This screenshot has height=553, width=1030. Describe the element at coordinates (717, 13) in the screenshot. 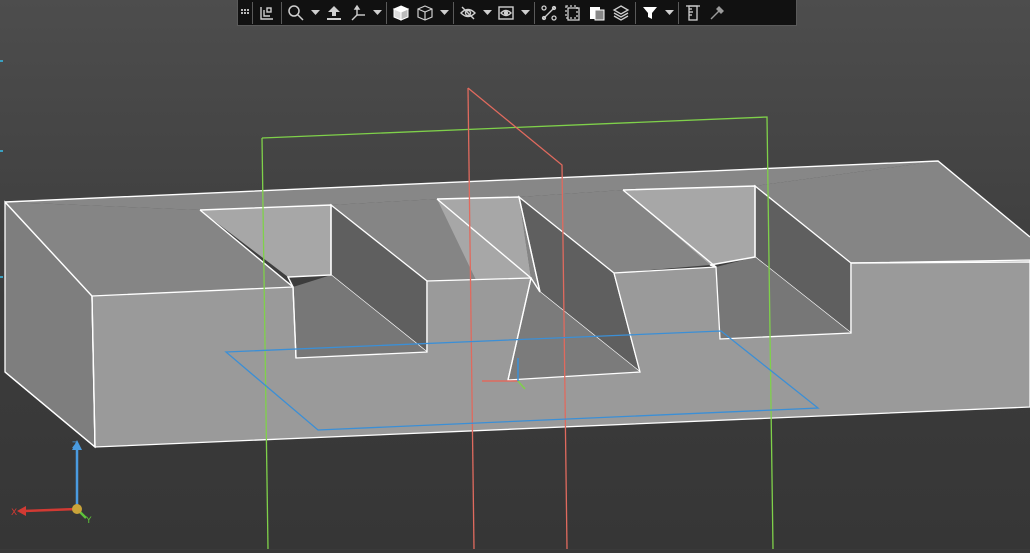

I see `color-picker-icon` at that location.